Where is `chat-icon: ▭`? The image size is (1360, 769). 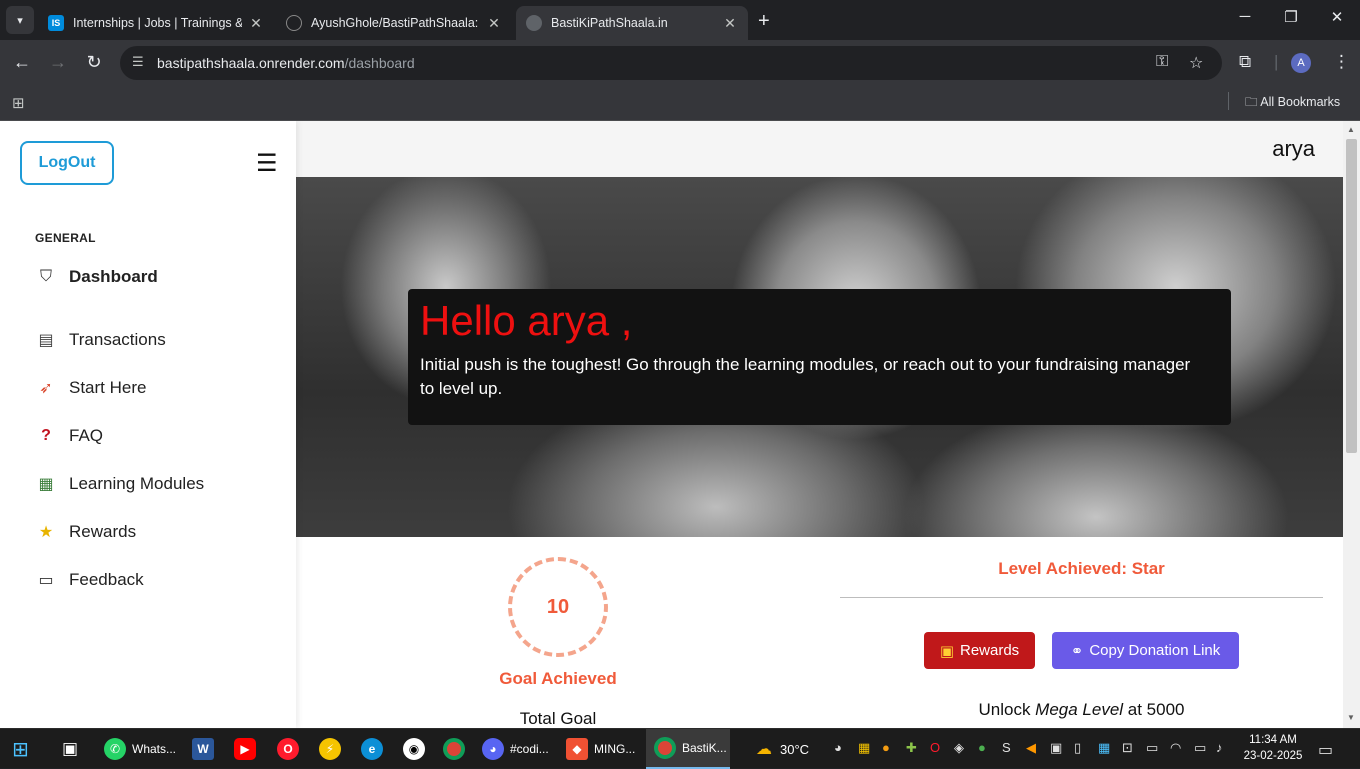
chat-icon: ▭ is located at coordinates (46, 580).